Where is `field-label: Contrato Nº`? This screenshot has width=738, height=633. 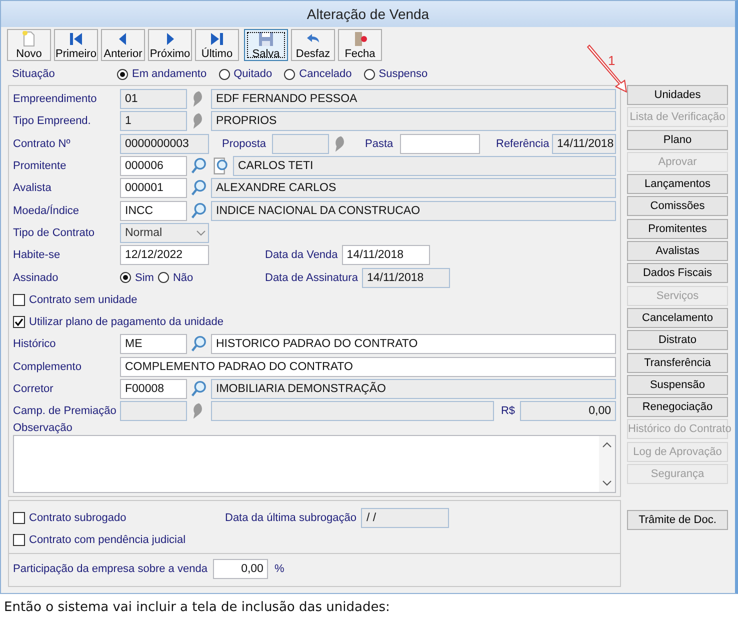 field-label: Contrato Nº is located at coordinates (42, 144).